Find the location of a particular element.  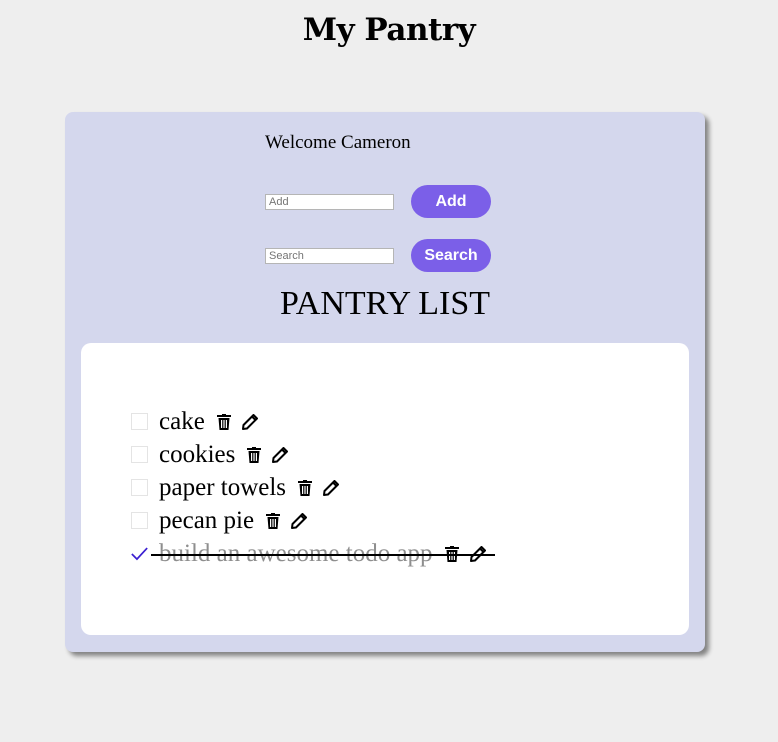

list-item-completed: build an awesome todo app is located at coordinates (313, 553).